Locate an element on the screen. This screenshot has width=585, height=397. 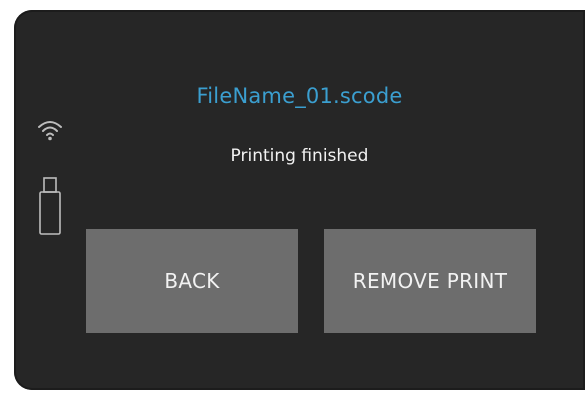
usb-drive-icon is located at coordinates (50, 207).